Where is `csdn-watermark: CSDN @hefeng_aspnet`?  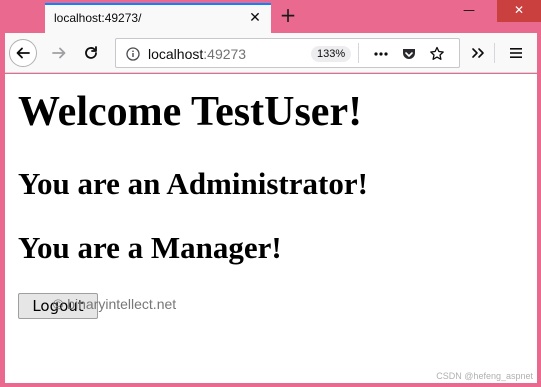 csdn-watermark: CSDN @hefeng_aspnet is located at coordinates (484, 376).